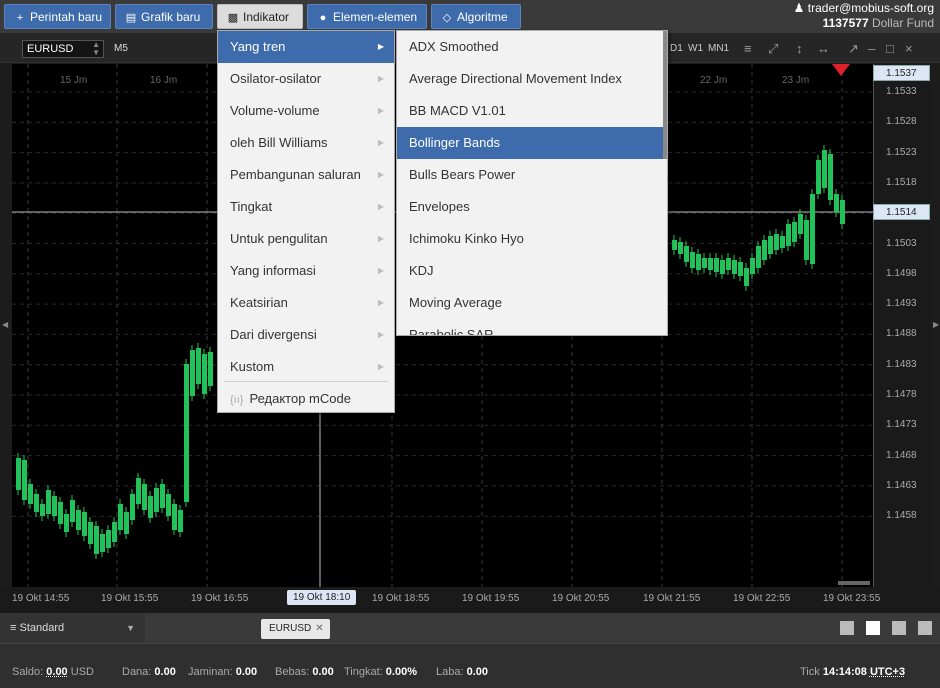 The image size is (940, 688). Describe the element at coordinates (531, 143) in the screenshot. I see `menu-item-indicator: Bollinger Bands` at that location.